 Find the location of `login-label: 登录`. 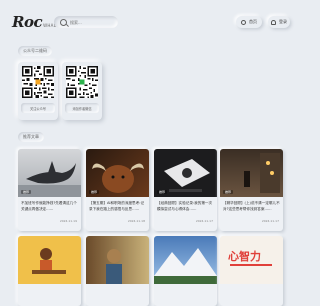

login-label: 登录 is located at coordinates (283, 21).